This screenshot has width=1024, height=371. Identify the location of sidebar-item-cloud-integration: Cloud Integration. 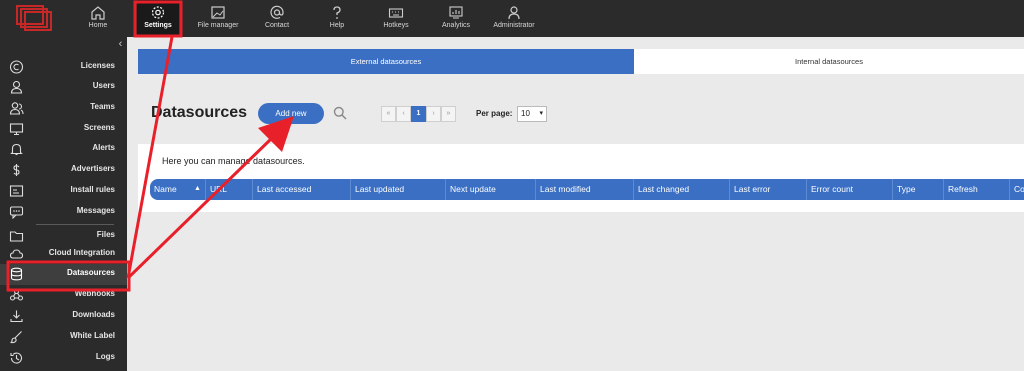
(63, 254).